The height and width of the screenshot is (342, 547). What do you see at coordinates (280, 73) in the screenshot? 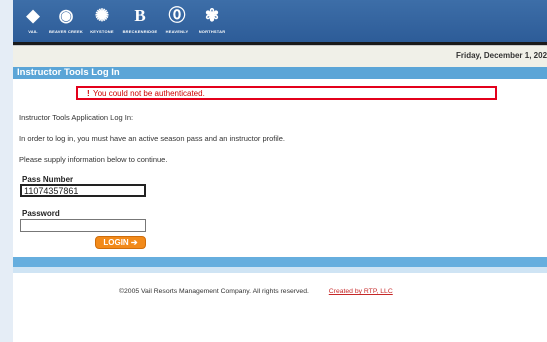
I see `title-bar: Instructor Tools Log In` at bounding box center [280, 73].